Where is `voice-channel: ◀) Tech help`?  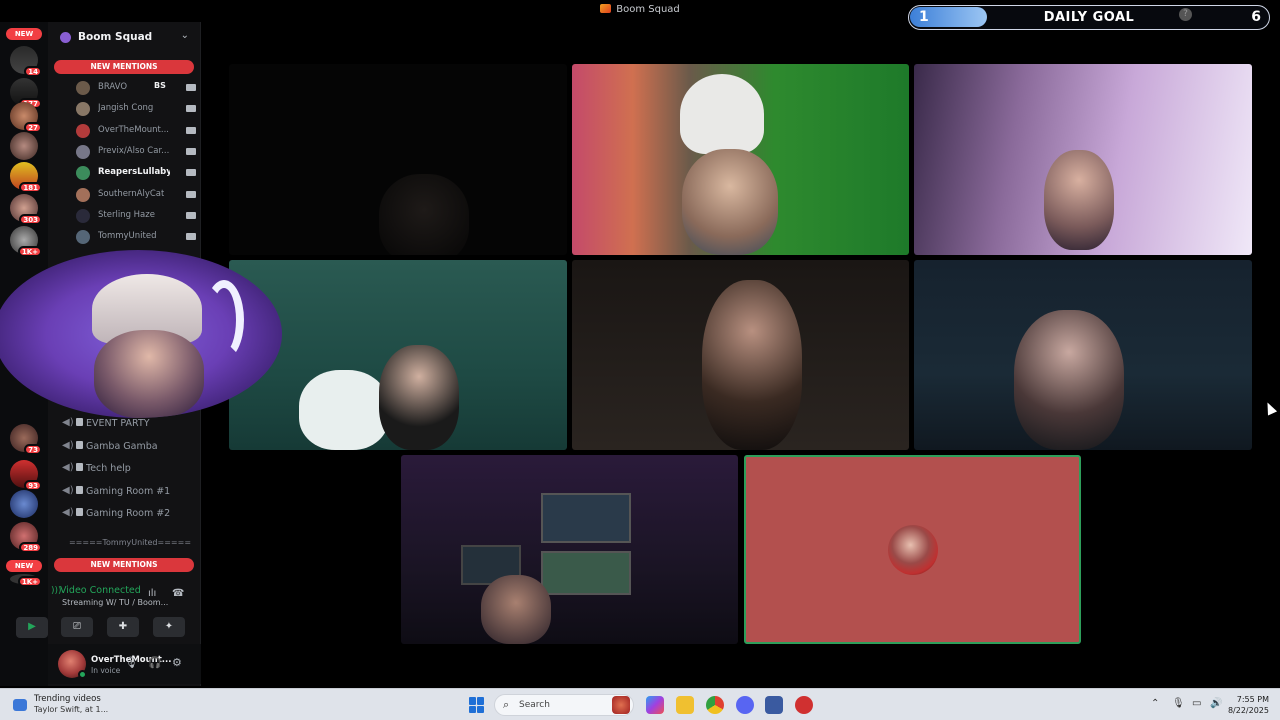
voice-channel: ◀) Tech help is located at coordinates (125, 469).